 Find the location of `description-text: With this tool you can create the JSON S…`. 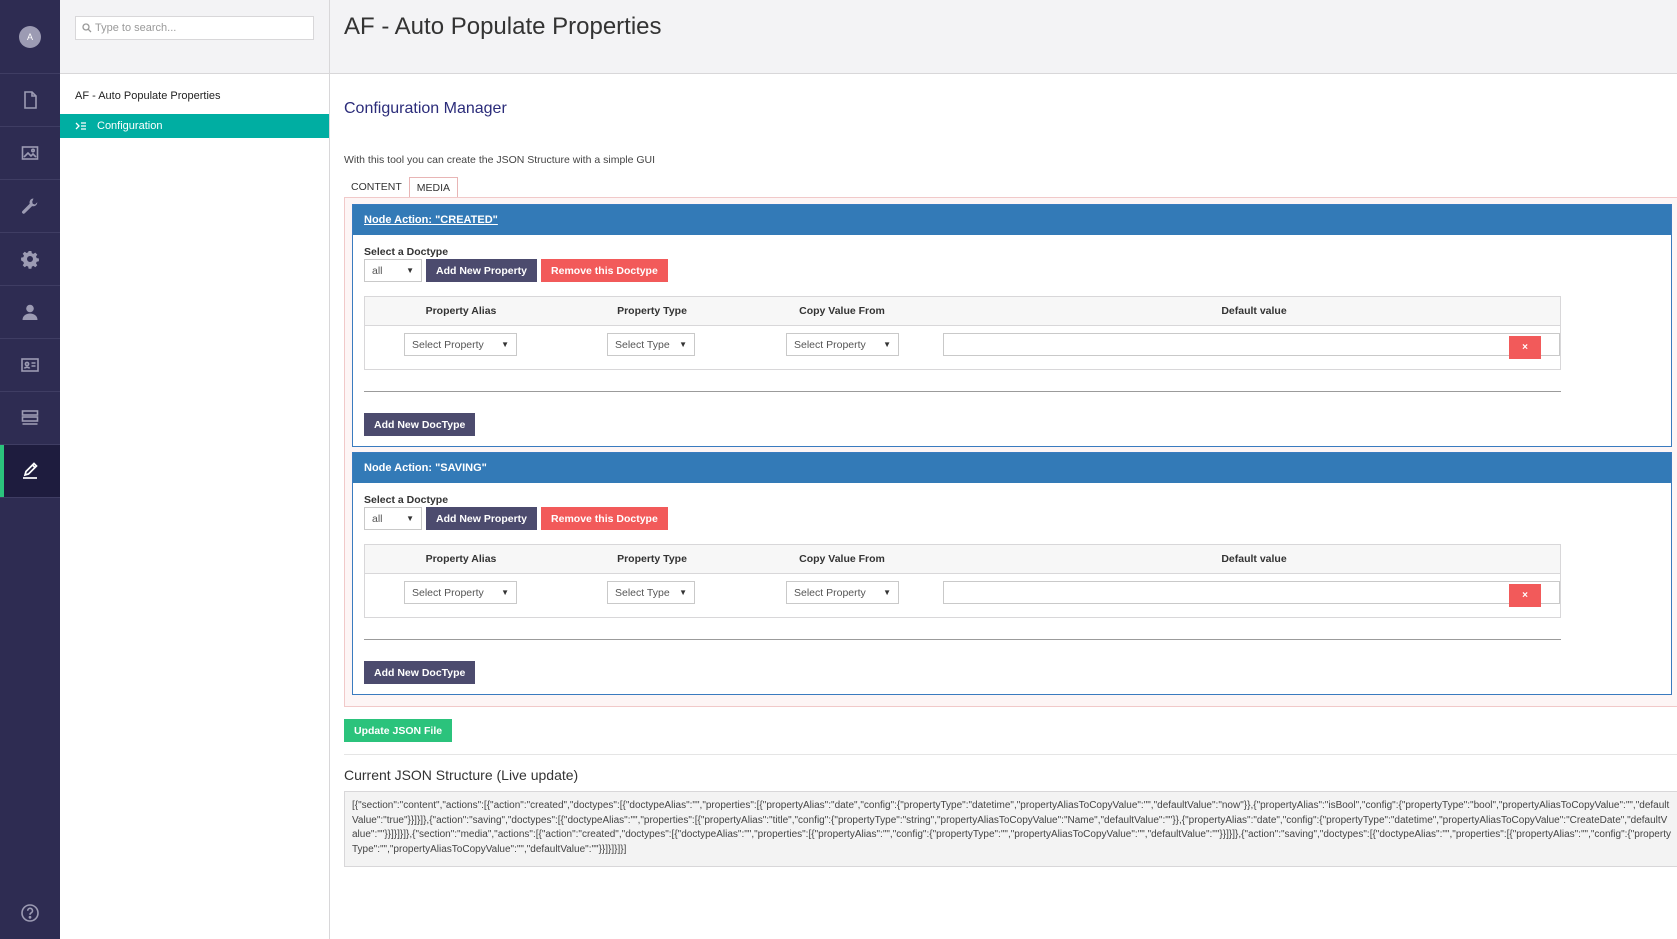

description-text: With this tool you can create the JSON S… is located at coordinates (500, 160).